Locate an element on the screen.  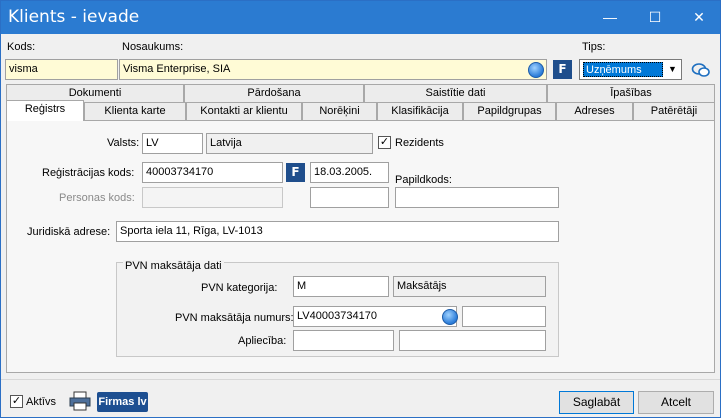
rezidents-checkbox: ✓ is located at coordinates (384, 142).